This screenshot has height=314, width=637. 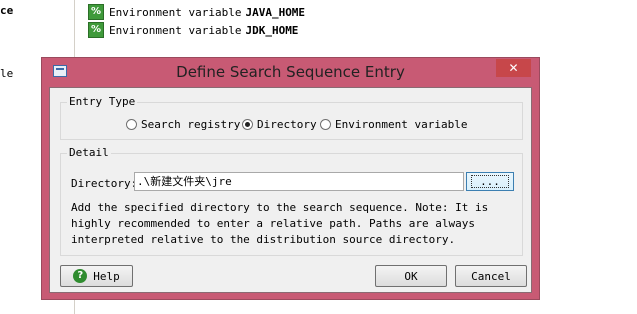 I want to click on radio-search-registry: Search registry, so click(x=183, y=124).